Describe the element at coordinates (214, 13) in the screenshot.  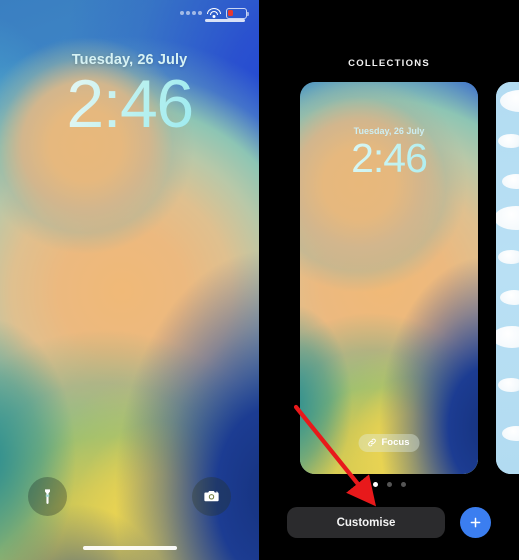
I see `wifi-icon` at that location.